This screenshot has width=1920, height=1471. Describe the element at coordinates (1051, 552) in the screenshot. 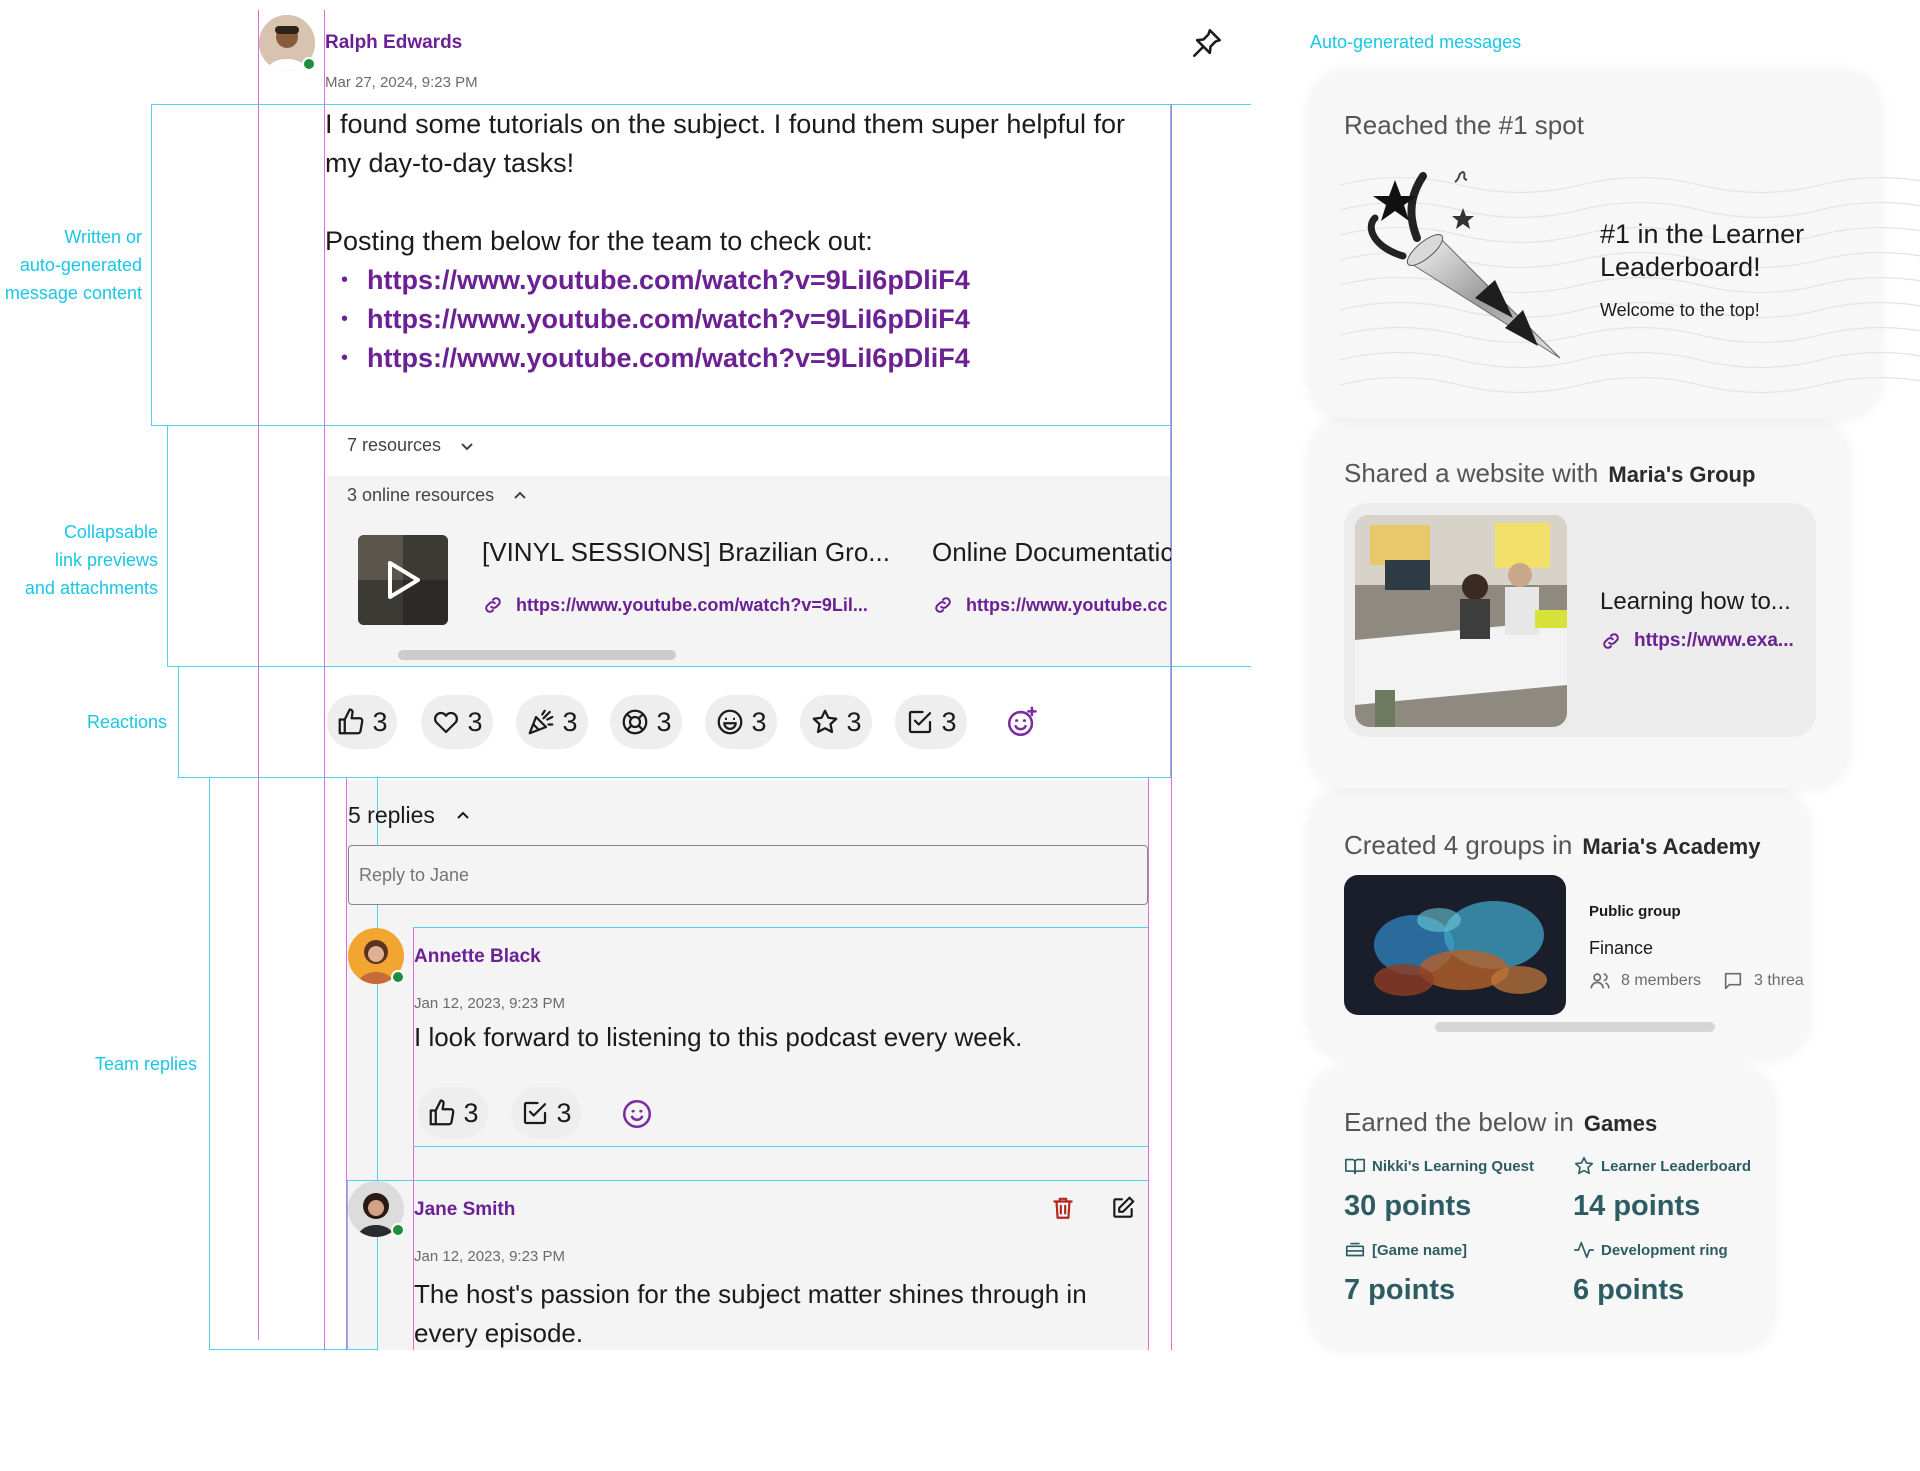

I see `resource-title: Online Documentatic` at that location.